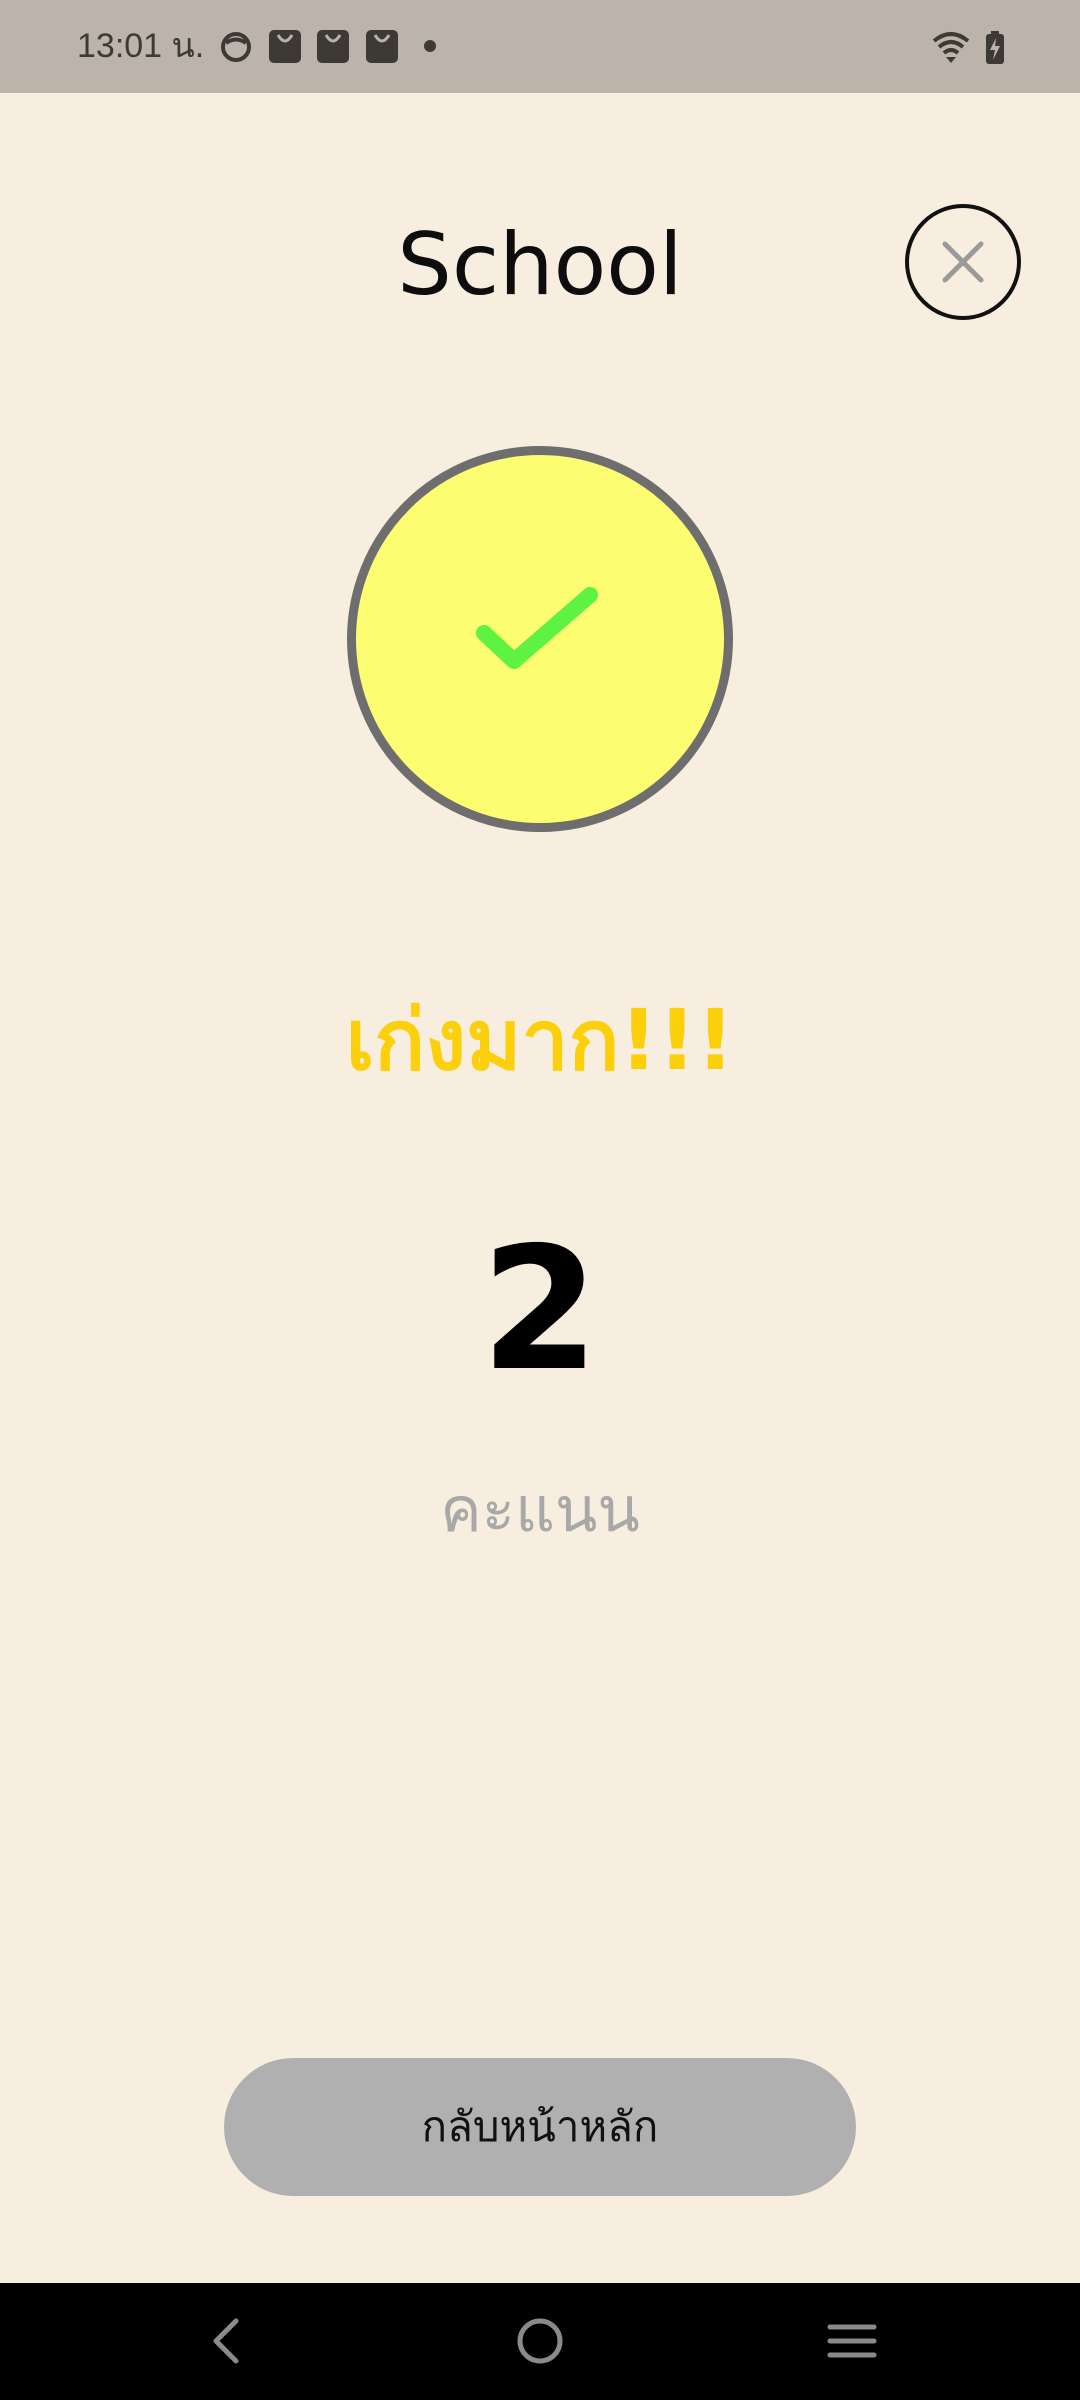  Describe the element at coordinates (537, 628) in the screenshot. I see `checkmark-icon` at that location.